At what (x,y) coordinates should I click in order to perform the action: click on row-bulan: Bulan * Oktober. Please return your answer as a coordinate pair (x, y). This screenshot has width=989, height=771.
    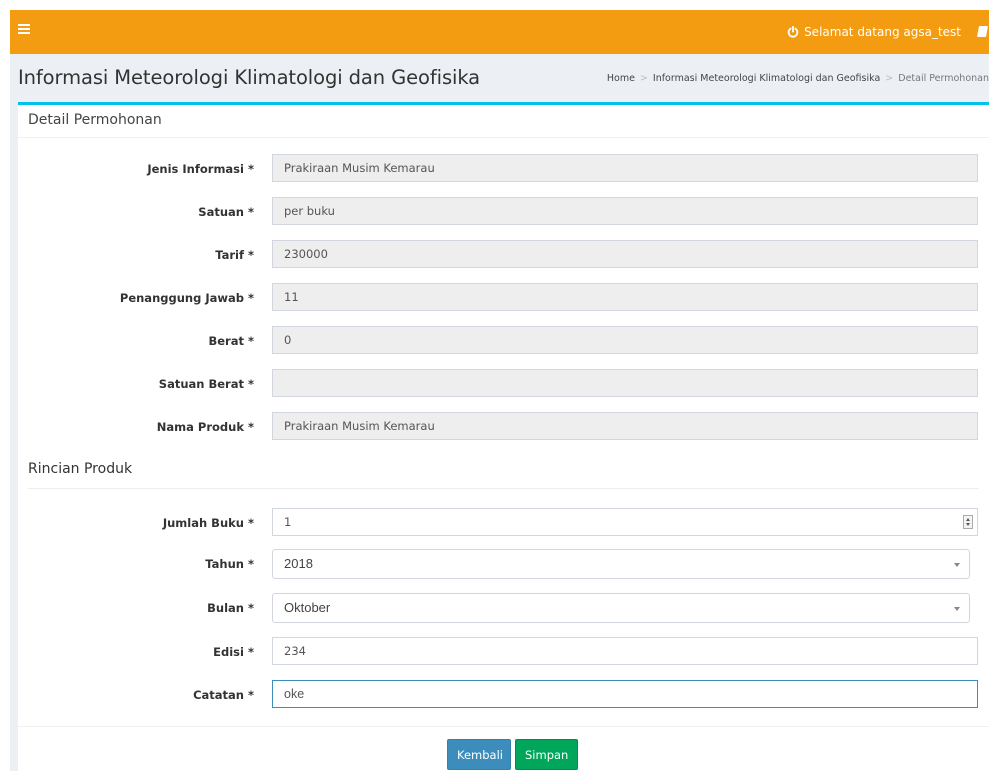
    Looking at the image, I should click on (503, 608).